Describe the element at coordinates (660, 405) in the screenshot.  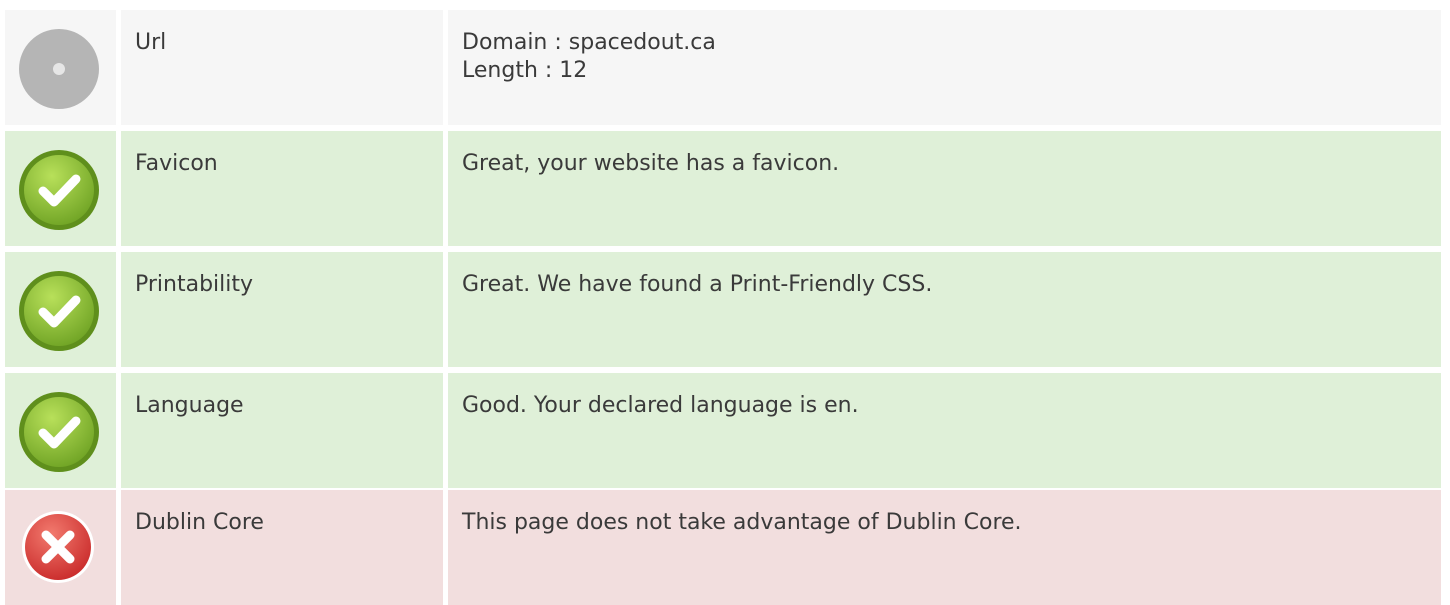
I see `row-value-text: Good. Your declared language is en.` at that location.